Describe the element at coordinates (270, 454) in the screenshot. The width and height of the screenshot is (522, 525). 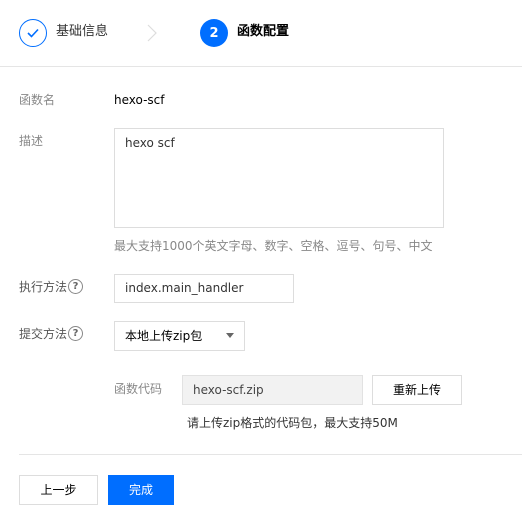
I see `footer-divider` at that location.